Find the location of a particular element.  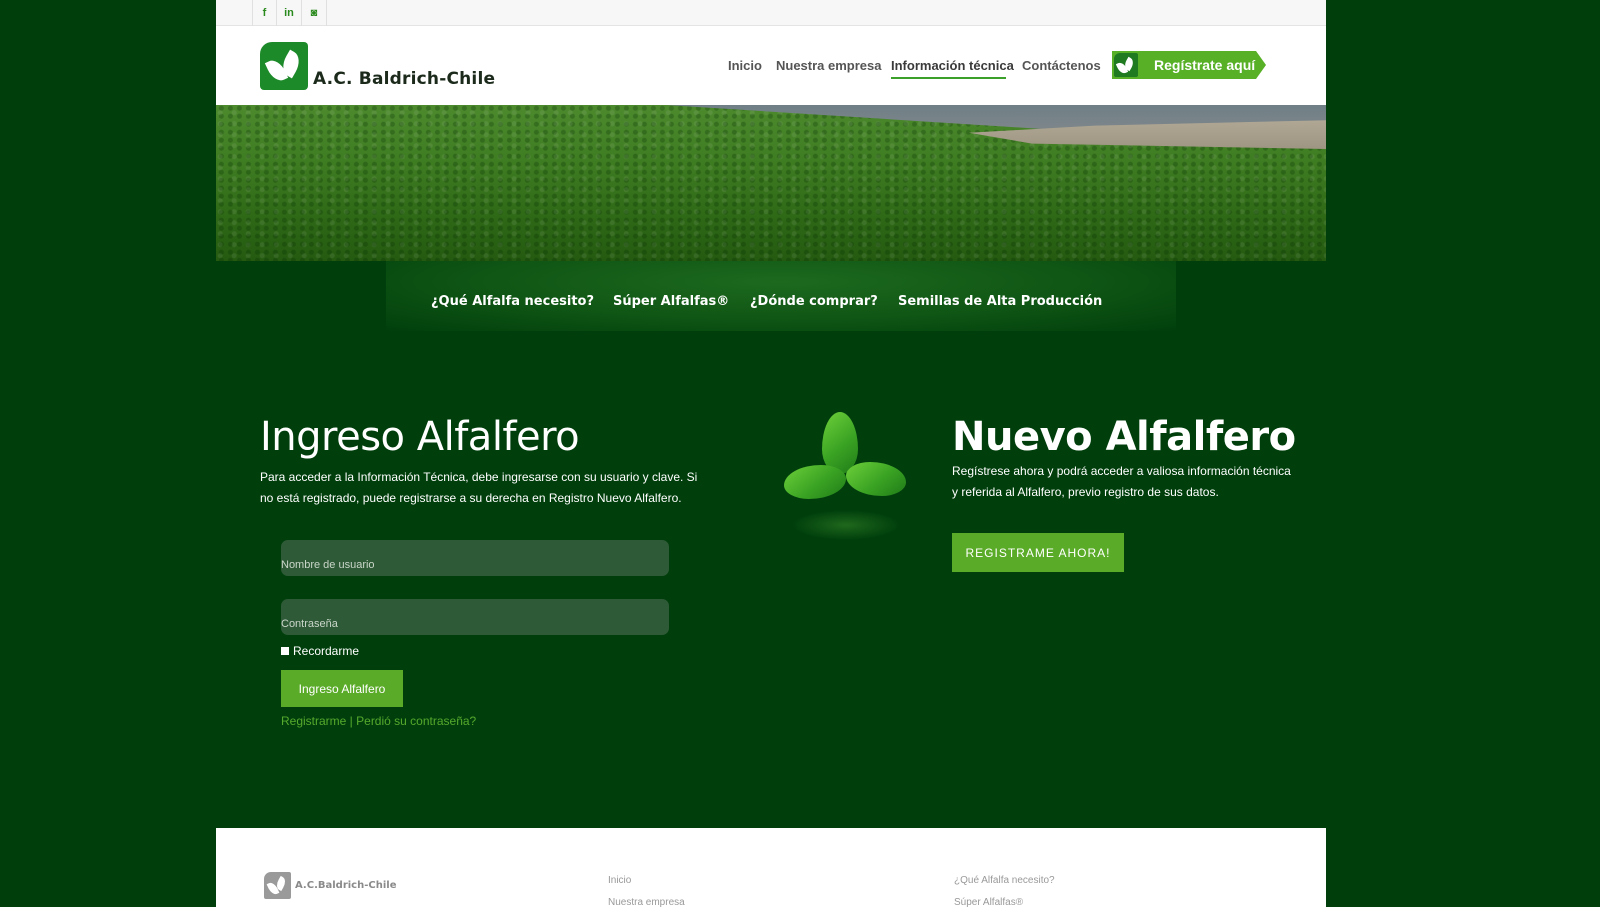

logo-text: A.C. Baldrich-Chile is located at coordinates (404, 79).